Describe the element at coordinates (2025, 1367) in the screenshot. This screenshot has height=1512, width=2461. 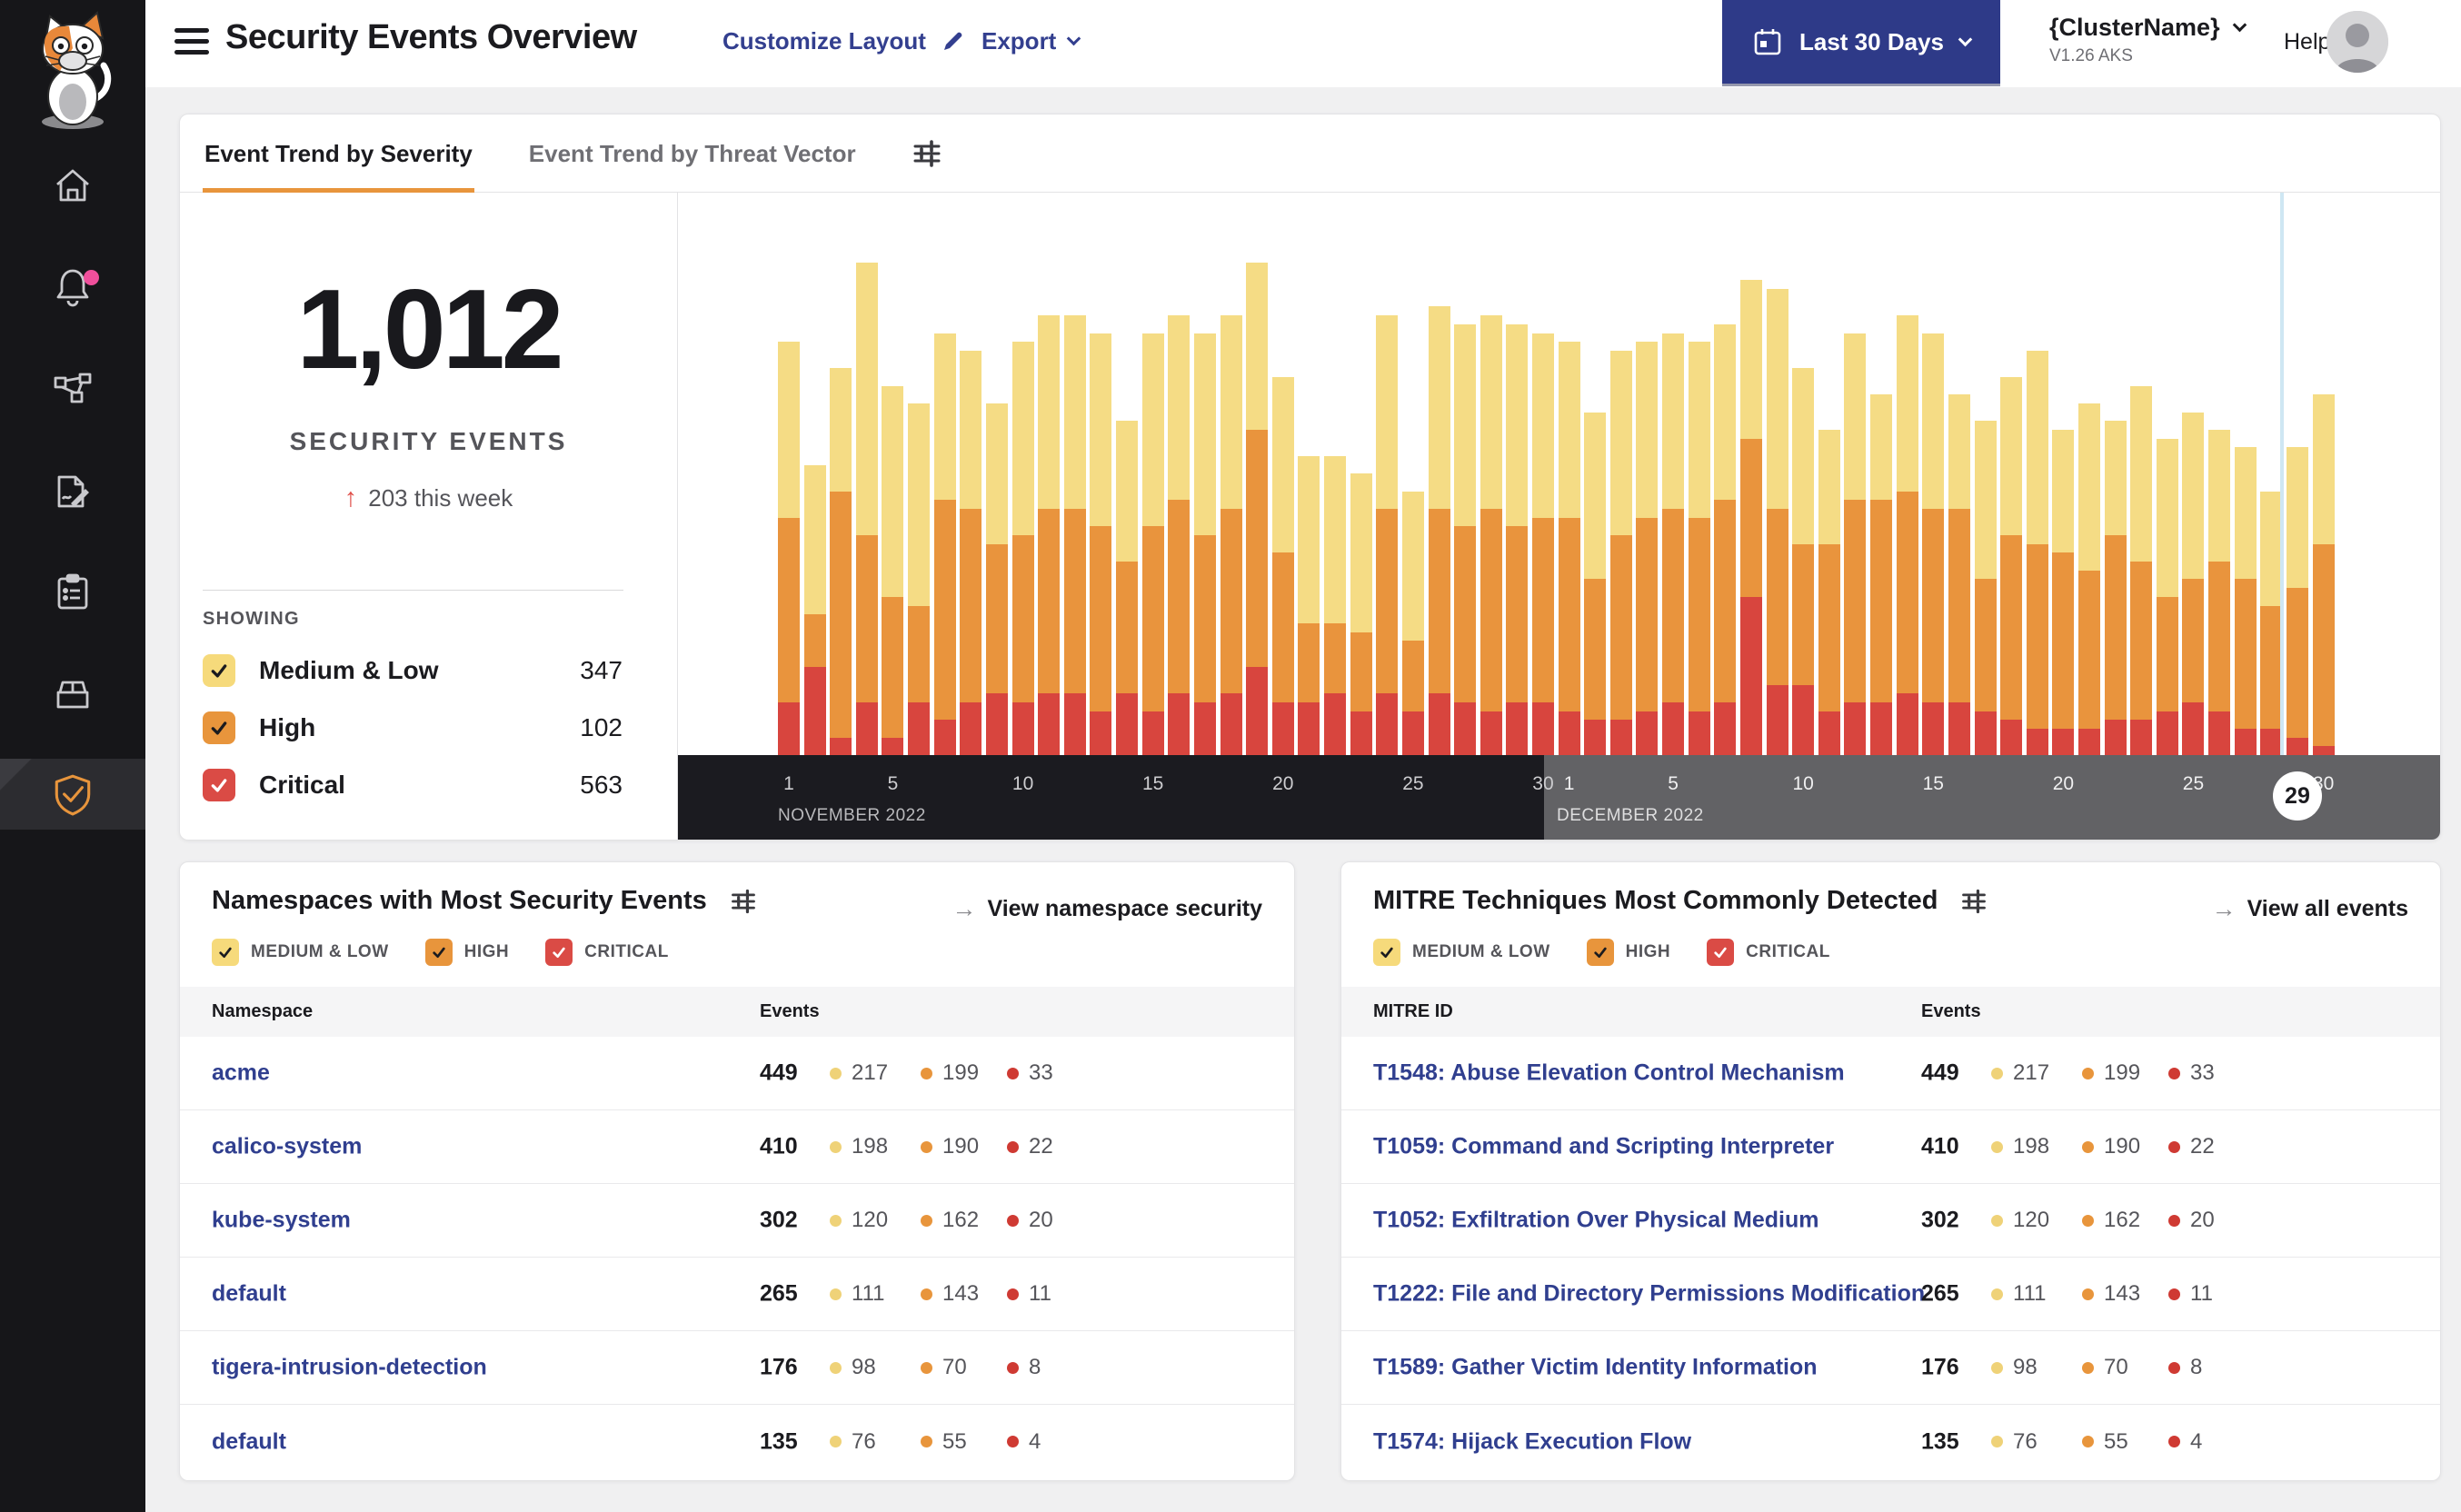
I see `medium-count: 98` at that location.